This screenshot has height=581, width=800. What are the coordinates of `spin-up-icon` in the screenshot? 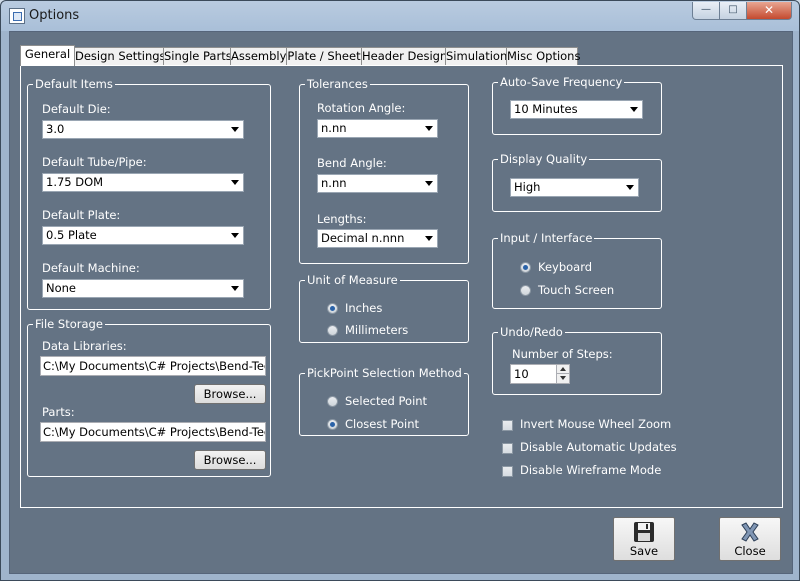 It's located at (562, 369).